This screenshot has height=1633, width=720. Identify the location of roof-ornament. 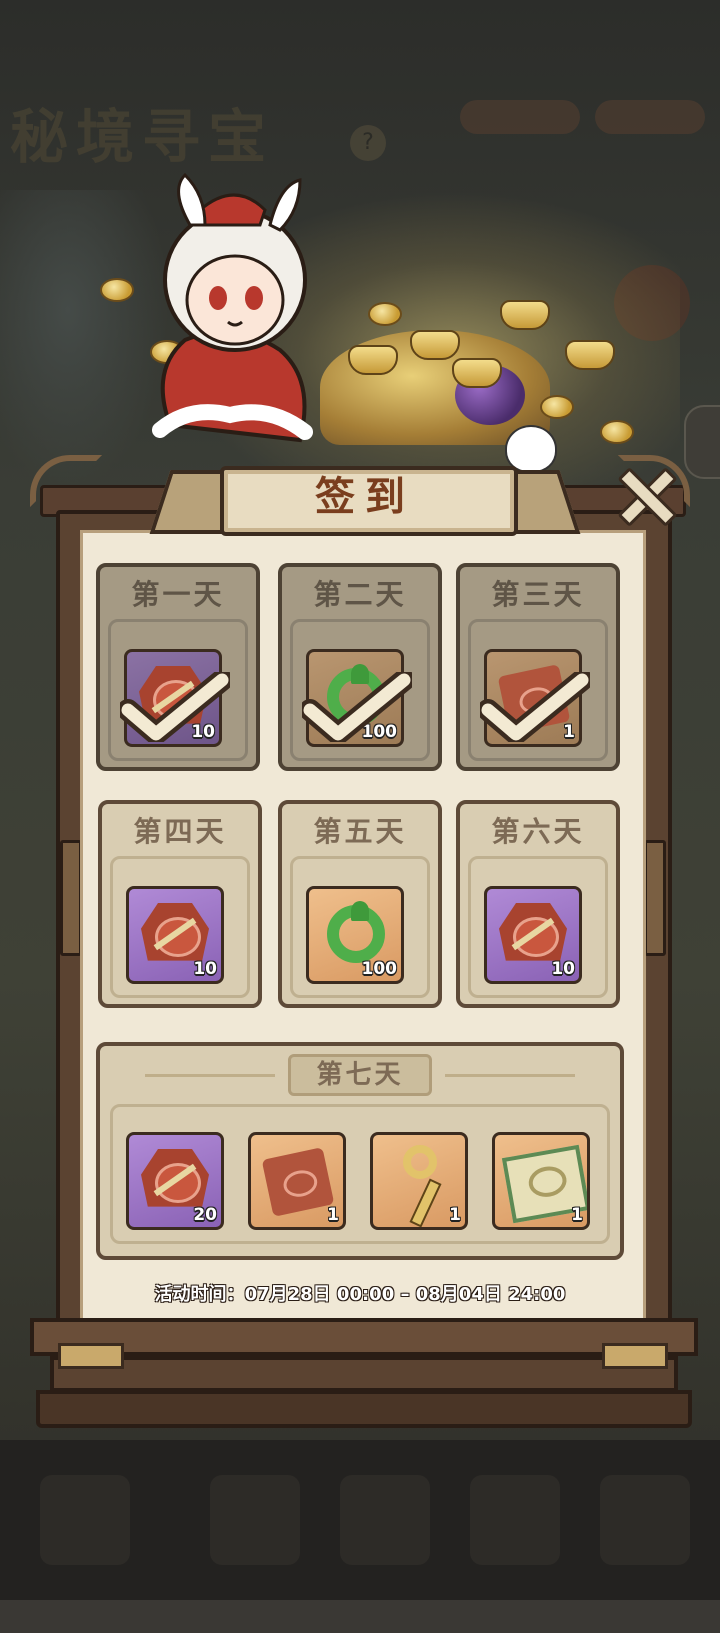
(66, 481).